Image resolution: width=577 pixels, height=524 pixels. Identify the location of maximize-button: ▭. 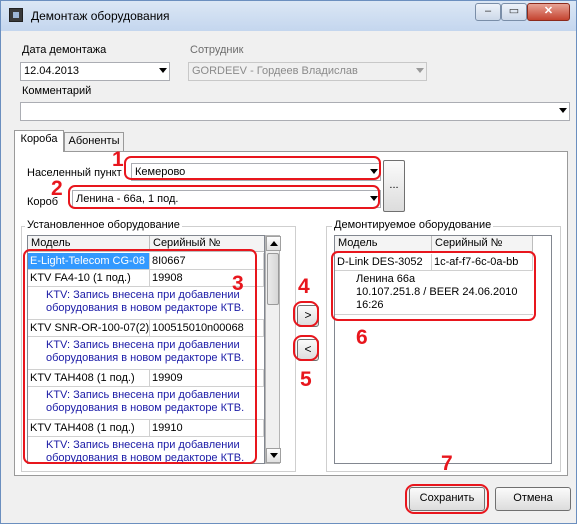
(514, 12).